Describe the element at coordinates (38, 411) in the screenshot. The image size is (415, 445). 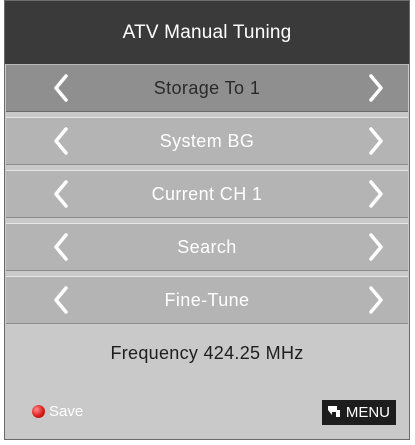
I see `red-dot-icon` at that location.